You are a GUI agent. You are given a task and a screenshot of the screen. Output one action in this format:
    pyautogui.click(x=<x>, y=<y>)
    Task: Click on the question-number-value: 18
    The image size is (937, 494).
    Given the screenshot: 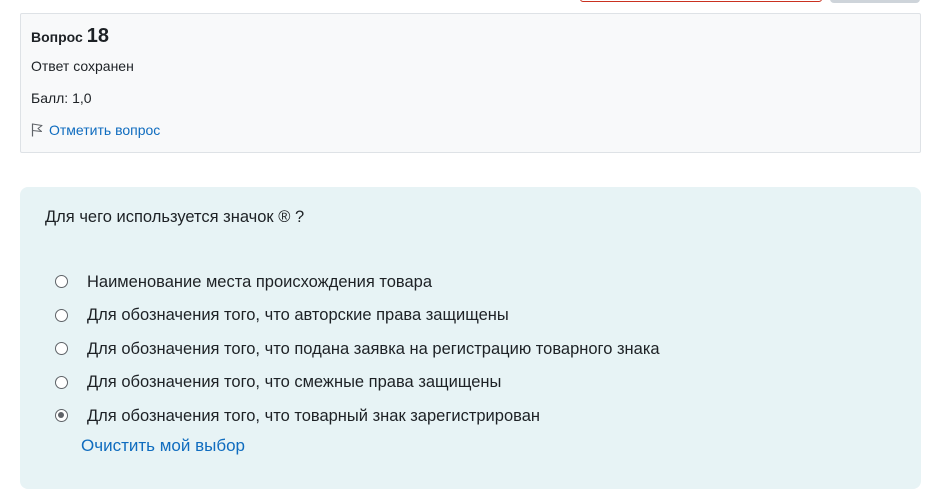 What is the action you would take?
    pyautogui.click(x=97, y=36)
    